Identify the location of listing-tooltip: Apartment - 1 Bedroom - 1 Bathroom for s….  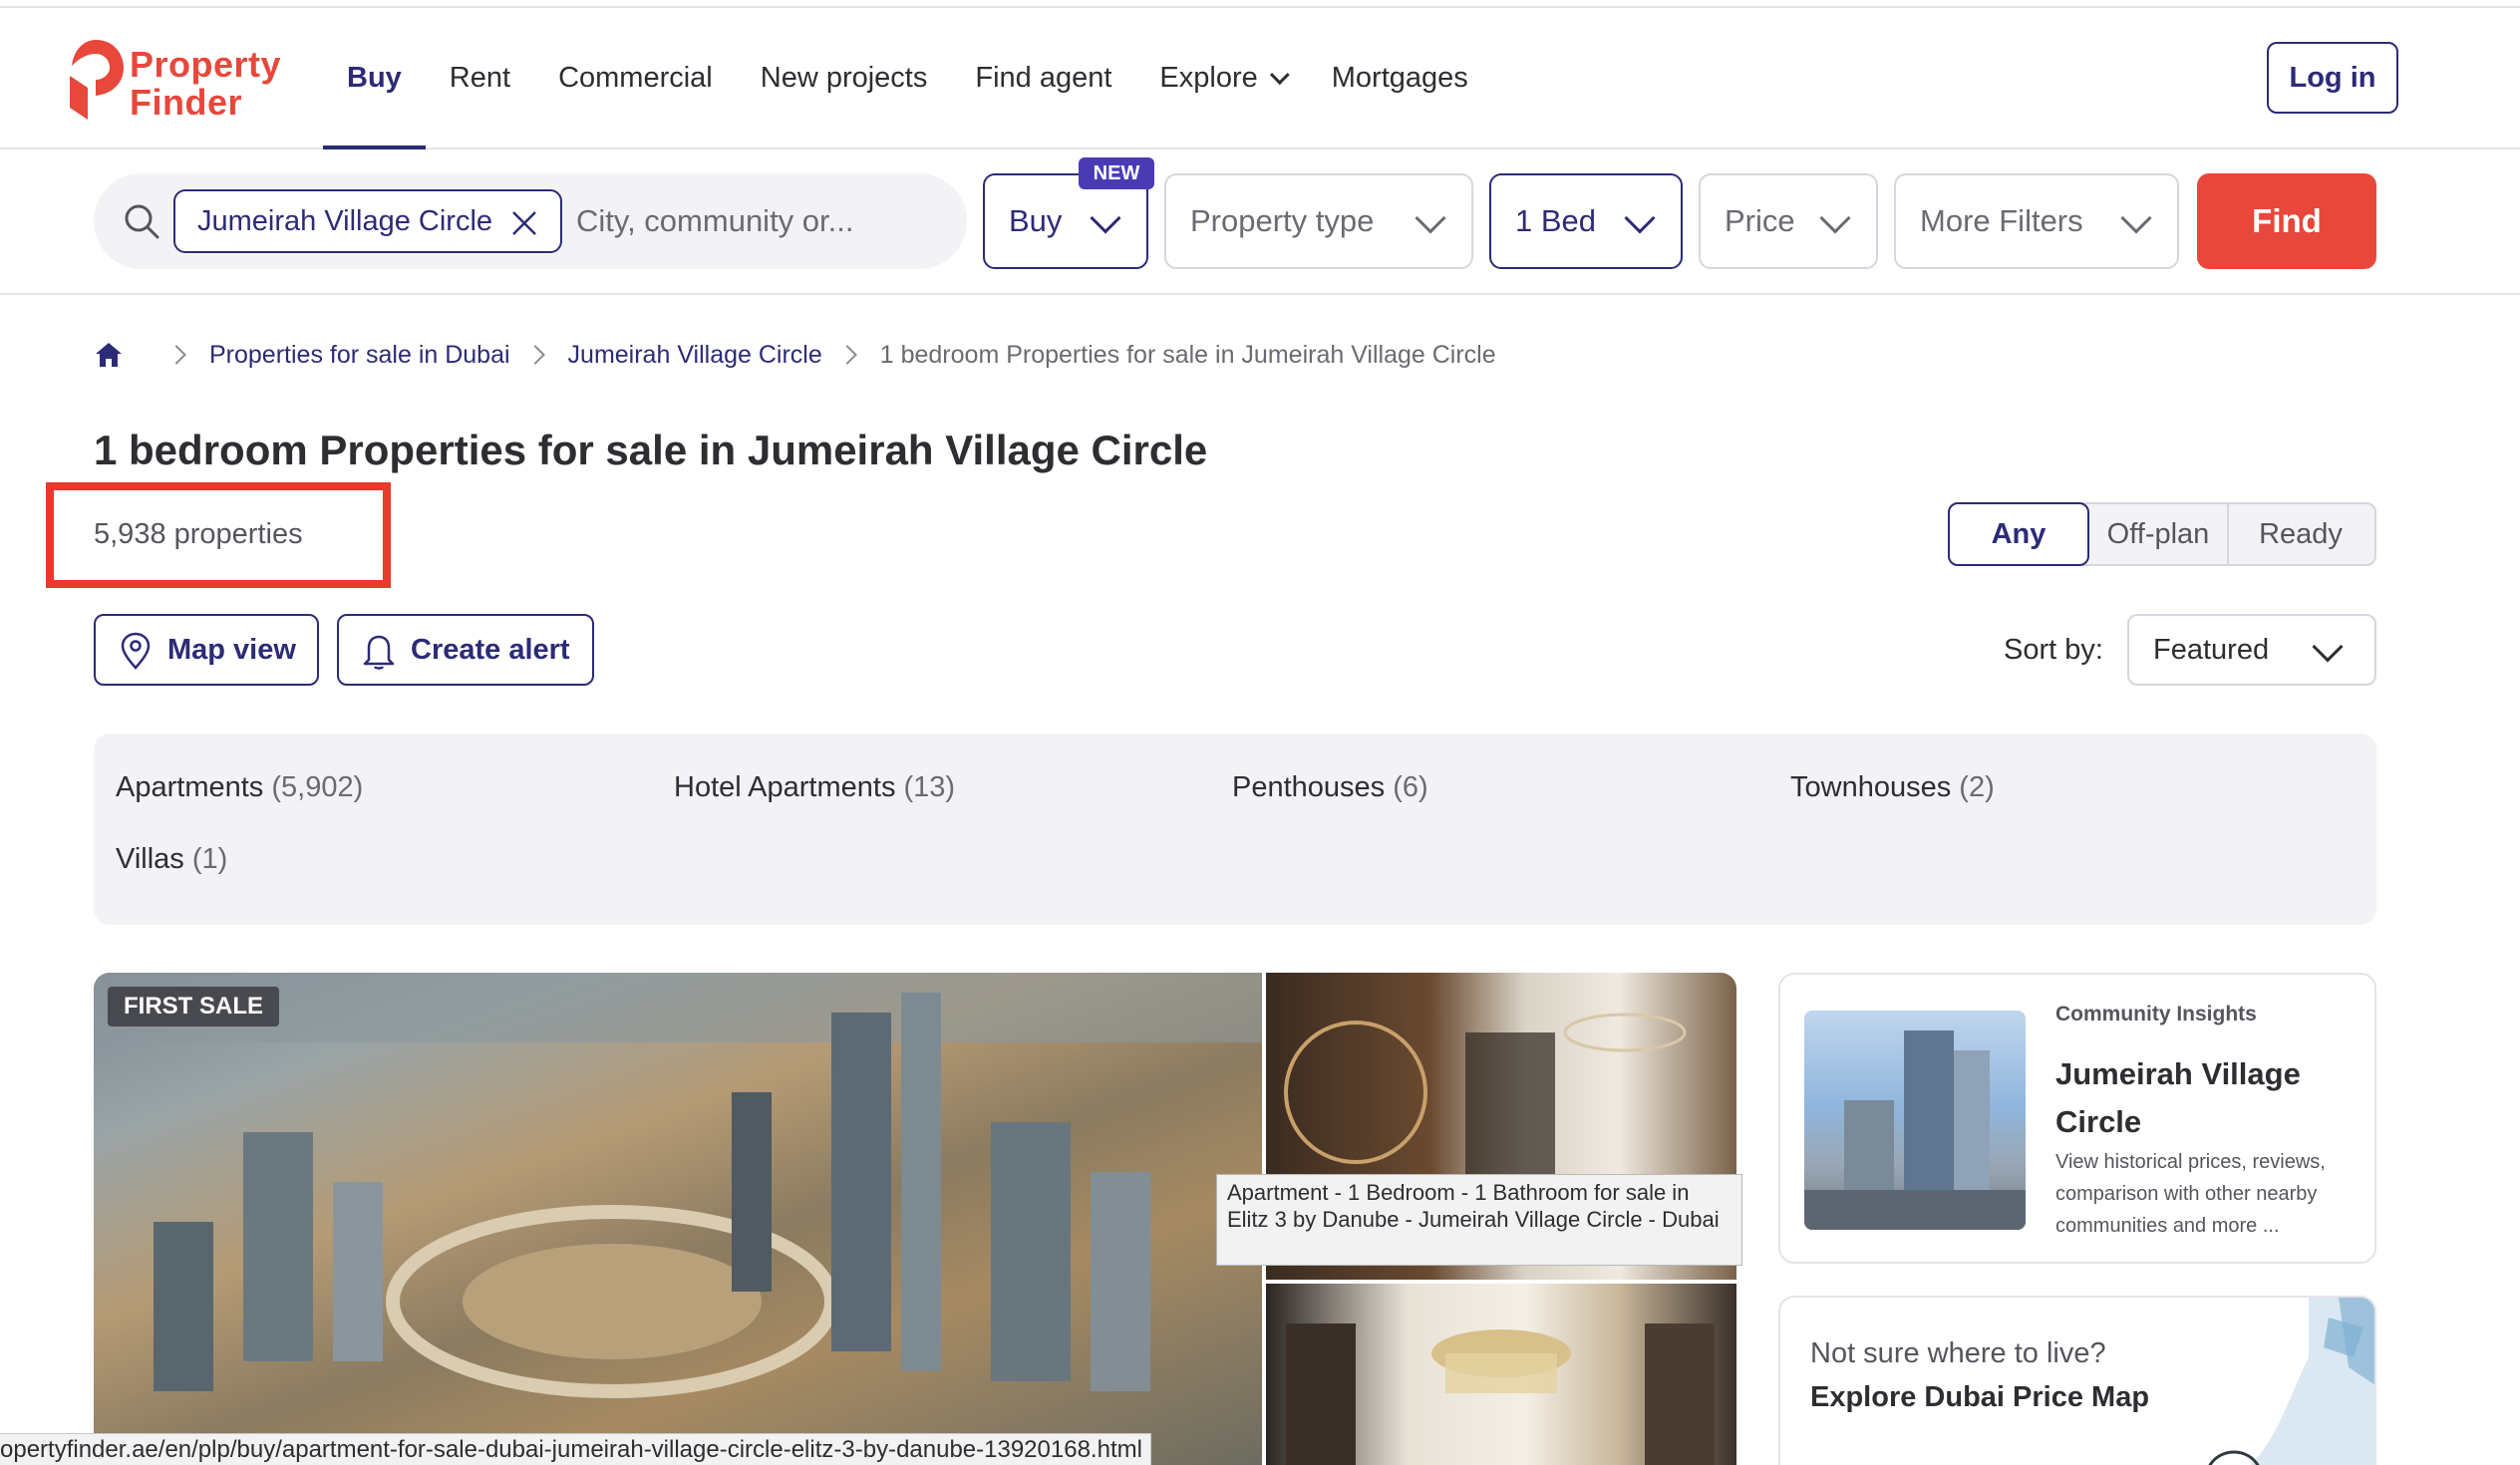
(1479, 1220).